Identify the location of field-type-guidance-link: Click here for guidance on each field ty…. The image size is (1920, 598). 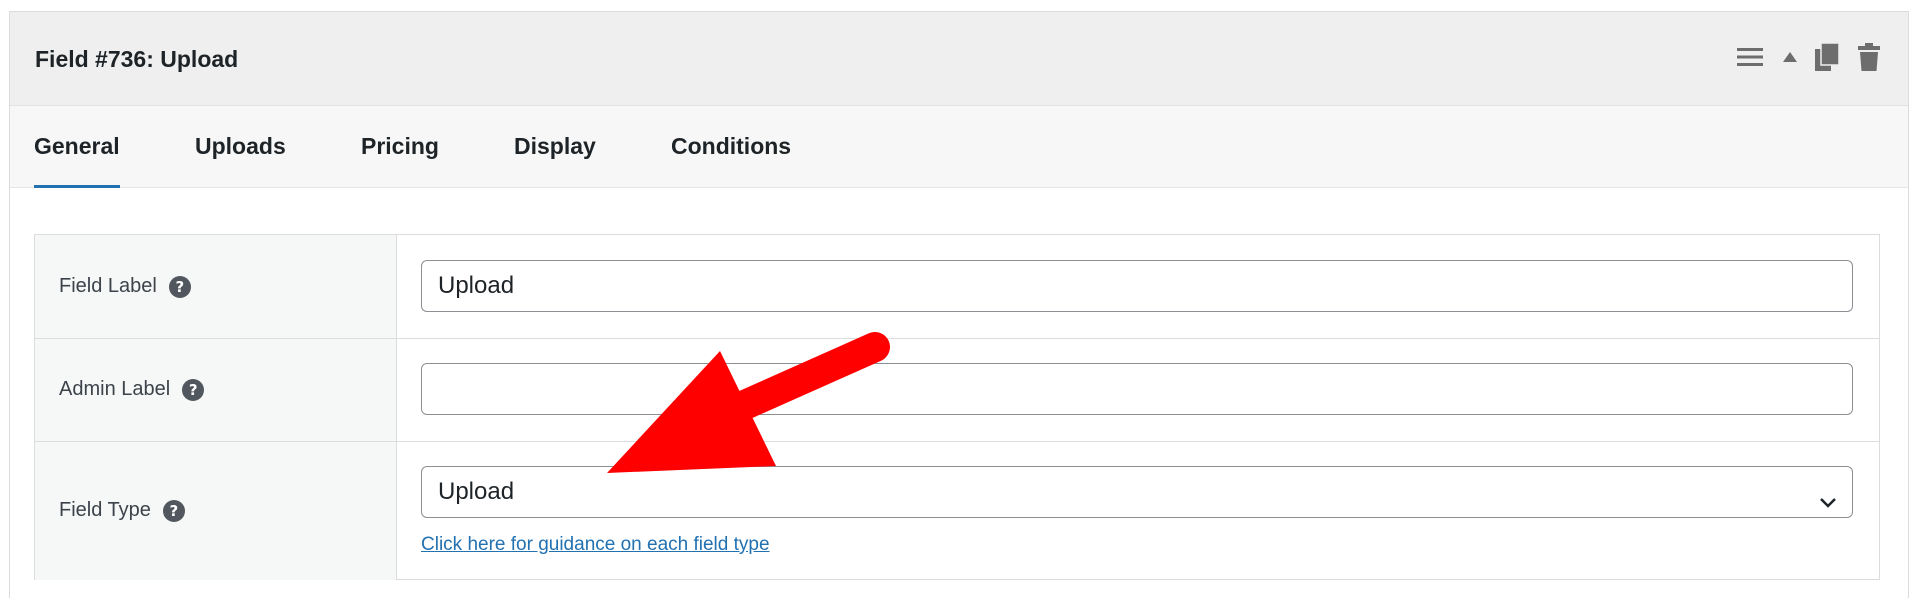
(595, 545).